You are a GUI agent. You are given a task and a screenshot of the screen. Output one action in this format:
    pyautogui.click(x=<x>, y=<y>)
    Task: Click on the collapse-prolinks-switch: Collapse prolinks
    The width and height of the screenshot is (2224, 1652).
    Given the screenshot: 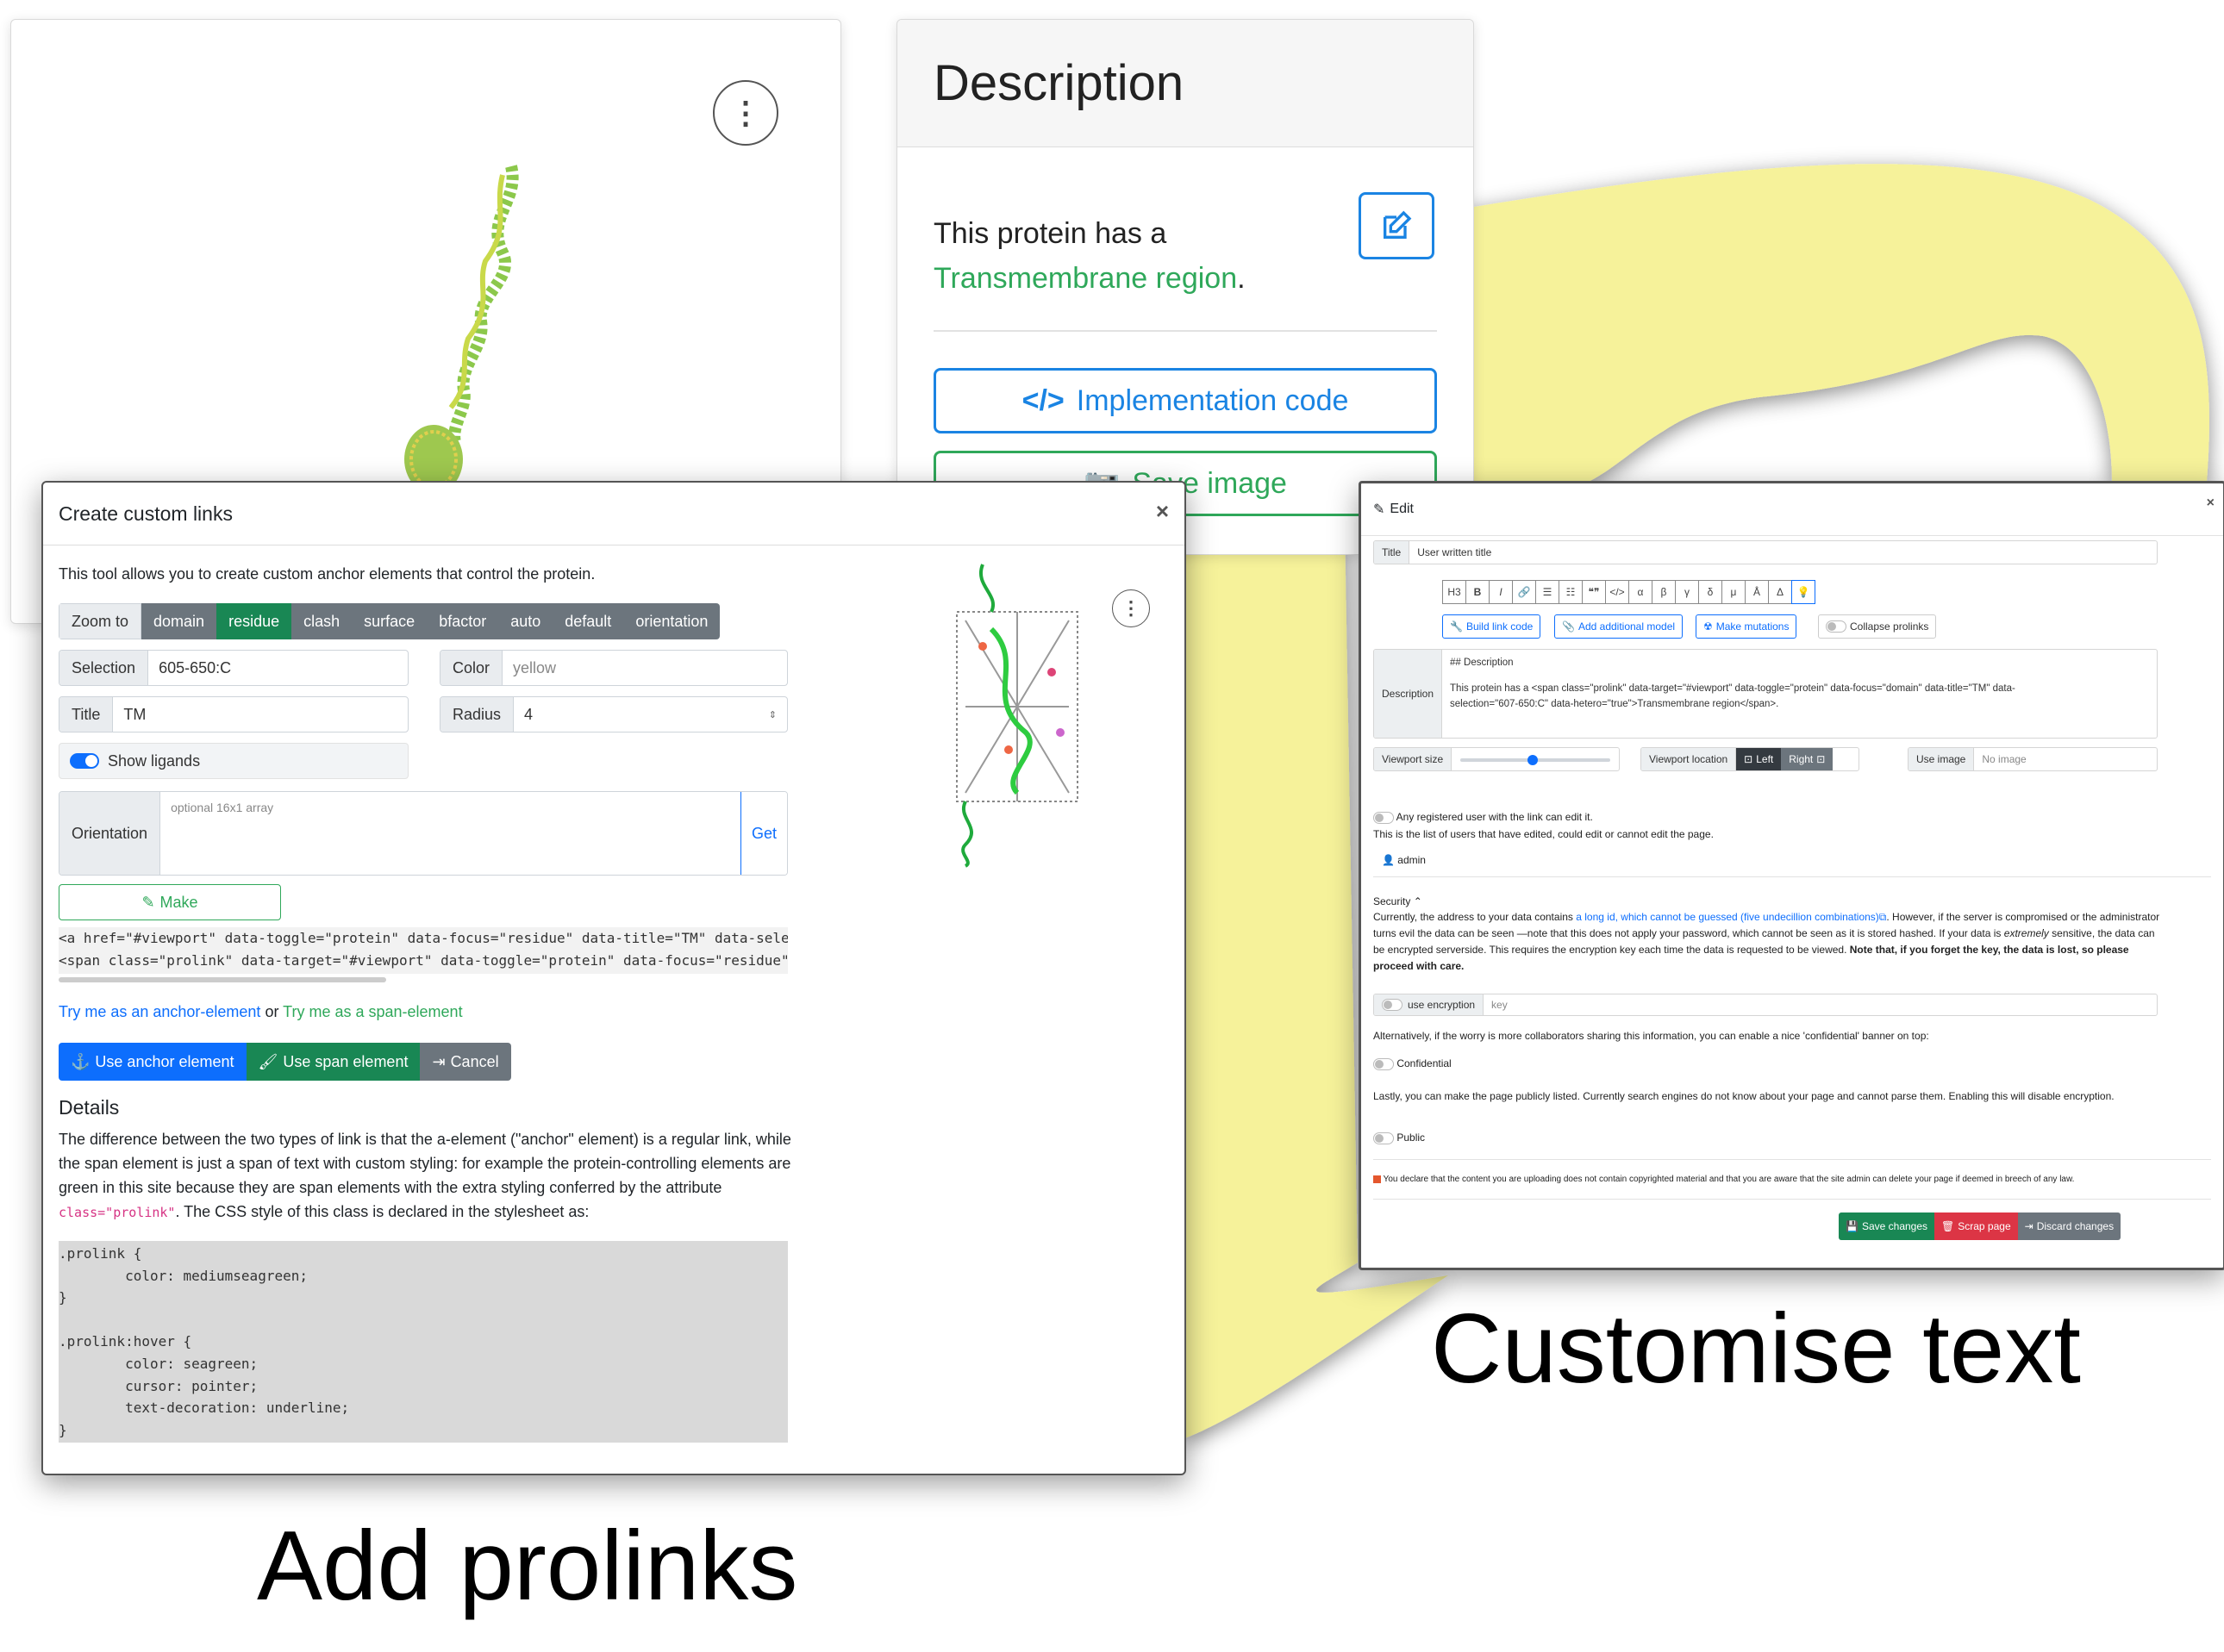 What is the action you would take?
    pyautogui.click(x=1877, y=626)
    